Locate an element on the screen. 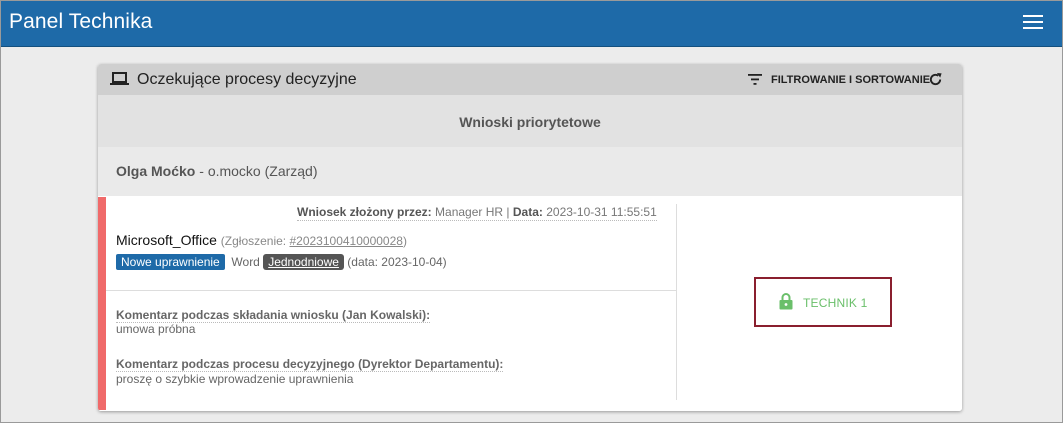 Image resolution: width=1063 pixels, height=423 pixels. type-badge: Jednodniowe is located at coordinates (303, 262).